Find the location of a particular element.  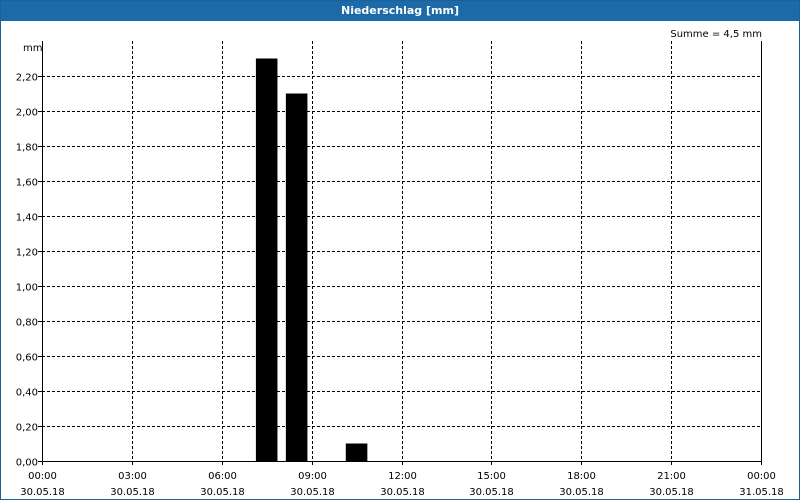

x-tick-time-label: 12:00 is located at coordinates (402, 476).